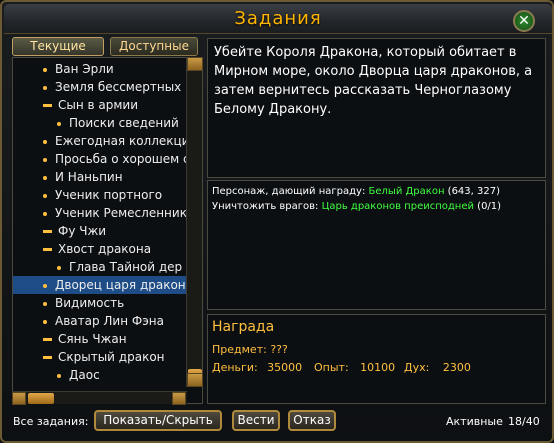 The width and height of the screenshot is (554, 443). I want to click on quest-tree-item: Ученик Ремесленника, so click(100, 213).